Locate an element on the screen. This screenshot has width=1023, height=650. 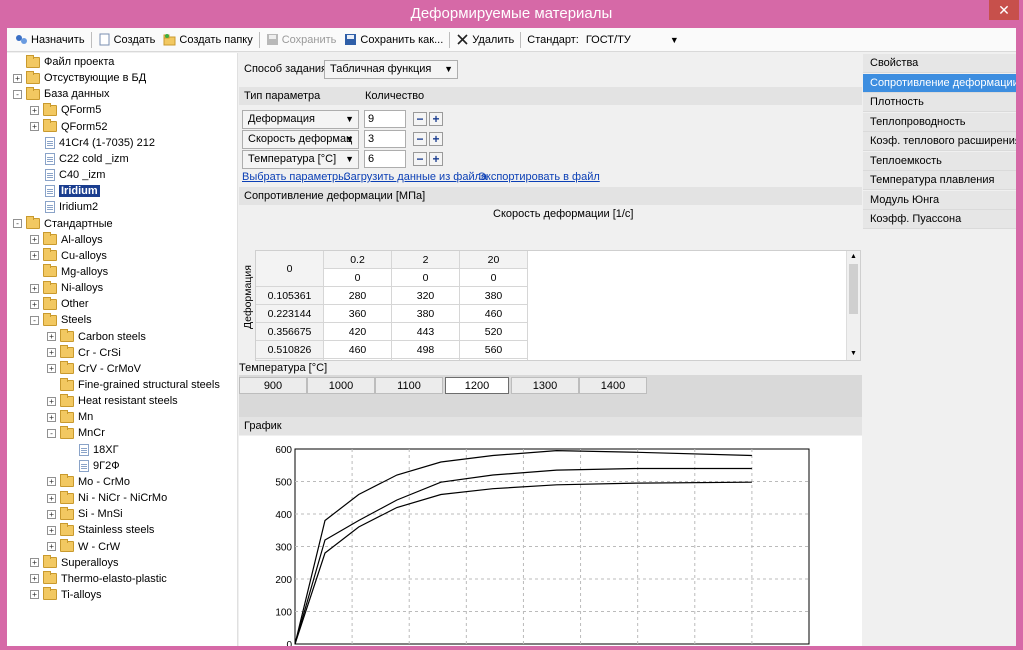
property-item: Теплопроводность is located at coordinates (939, 122).